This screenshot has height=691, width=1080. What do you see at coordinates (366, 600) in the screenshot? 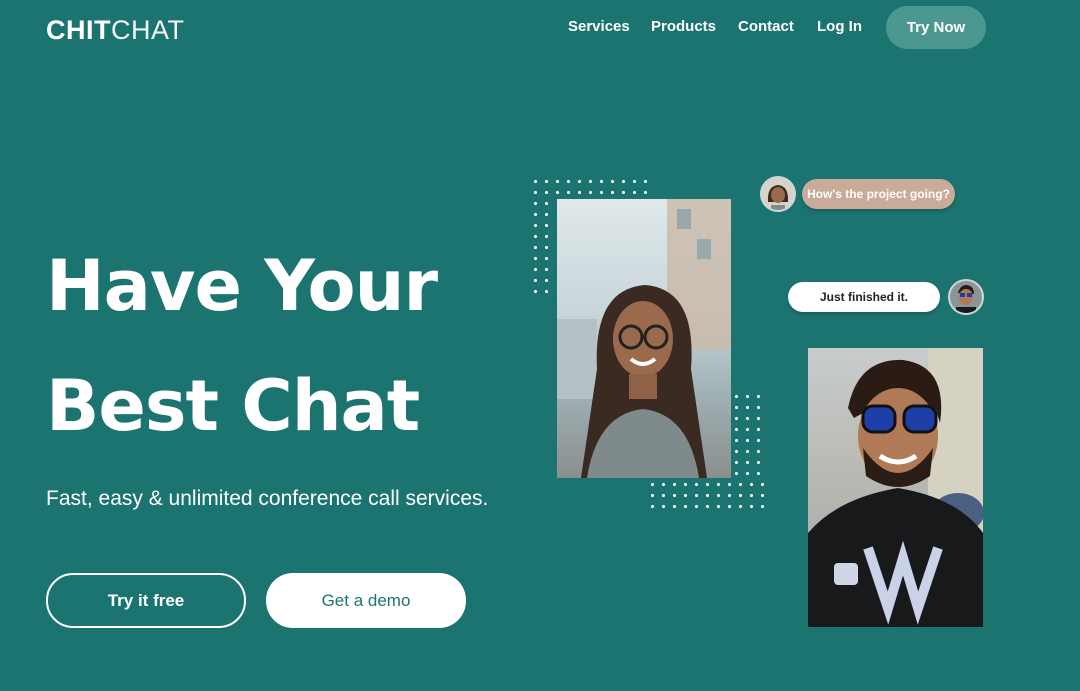
I see `get-a-demo-button: Get a demo` at bounding box center [366, 600].